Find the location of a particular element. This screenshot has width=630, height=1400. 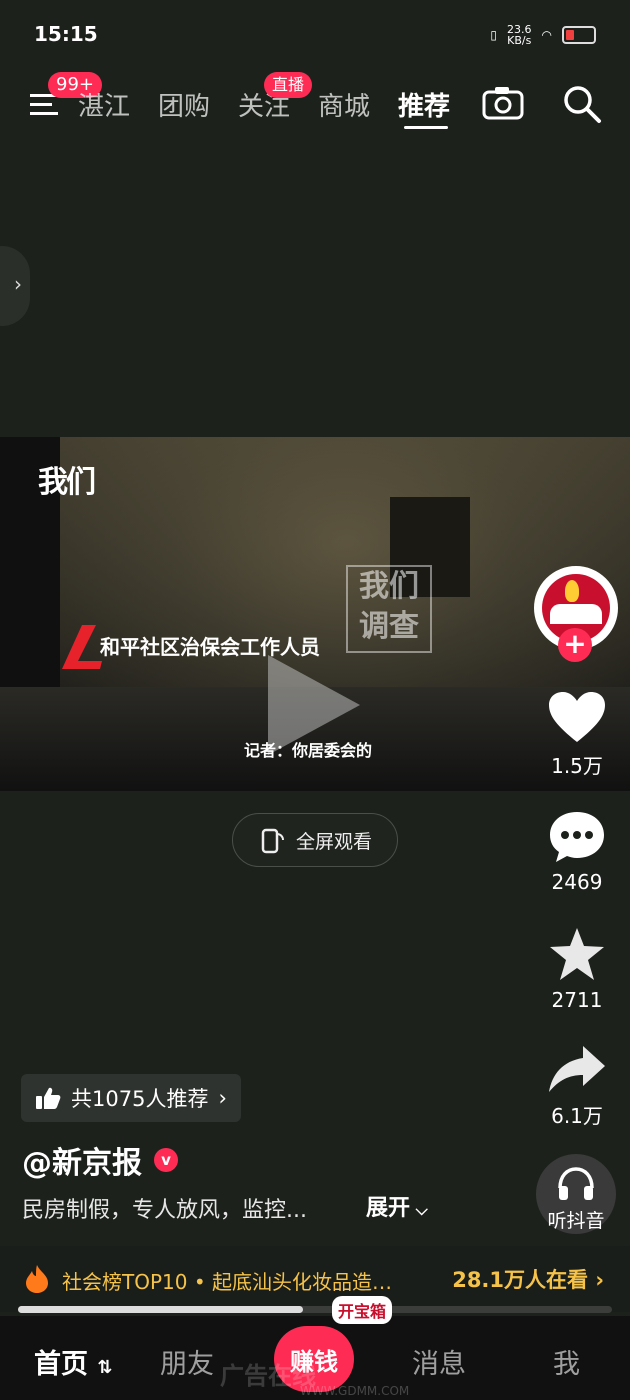

video-progress-bar is located at coordinates (315, 1309).